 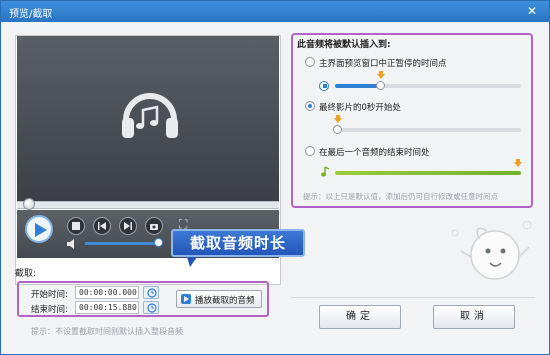 What do you see at coordinates (428, 173) in the screenshot?
I see `audio-track-bar` at bounding box center [428, 173].